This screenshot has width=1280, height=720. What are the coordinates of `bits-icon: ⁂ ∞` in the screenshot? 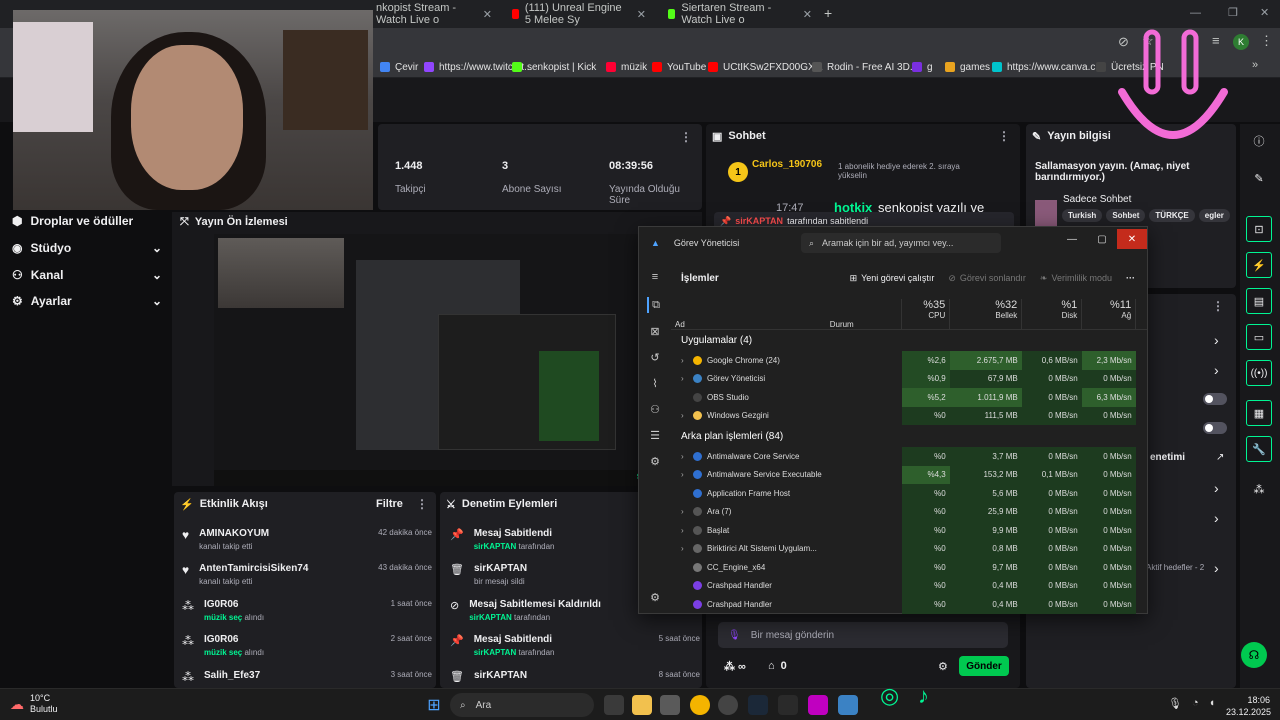 It's located at (735, 666).